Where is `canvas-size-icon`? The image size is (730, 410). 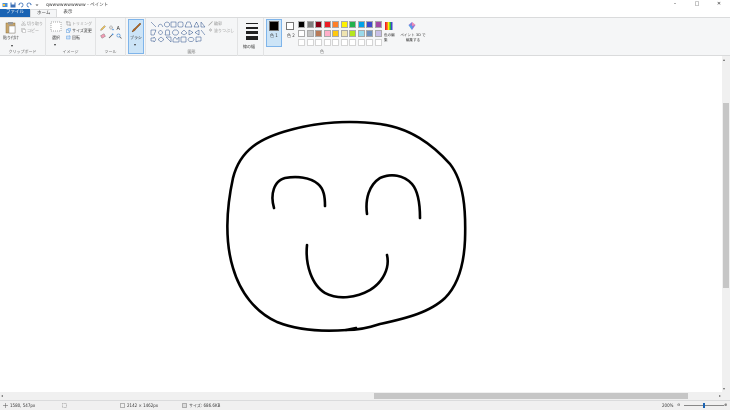
canvas-size-icon is located at coordinates (122, 405).